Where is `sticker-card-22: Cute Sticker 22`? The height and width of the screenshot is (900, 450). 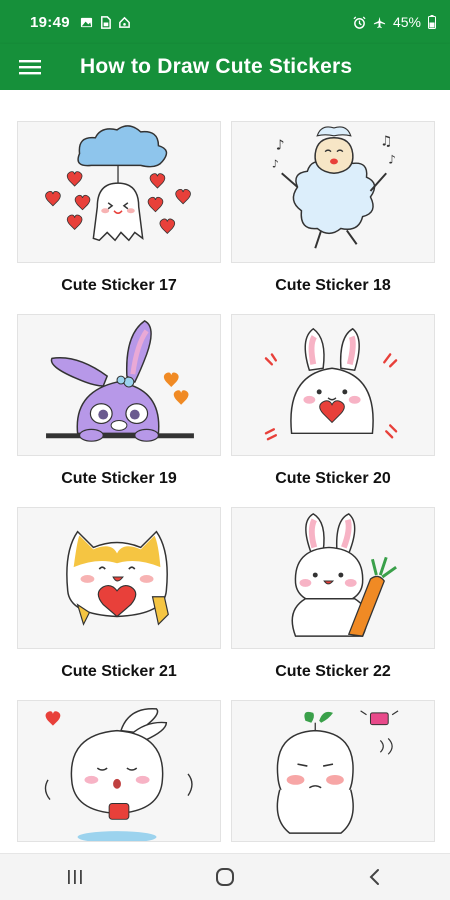
sticker-card-22: Cute Sticker 22 is located at coordinates (333, 595).